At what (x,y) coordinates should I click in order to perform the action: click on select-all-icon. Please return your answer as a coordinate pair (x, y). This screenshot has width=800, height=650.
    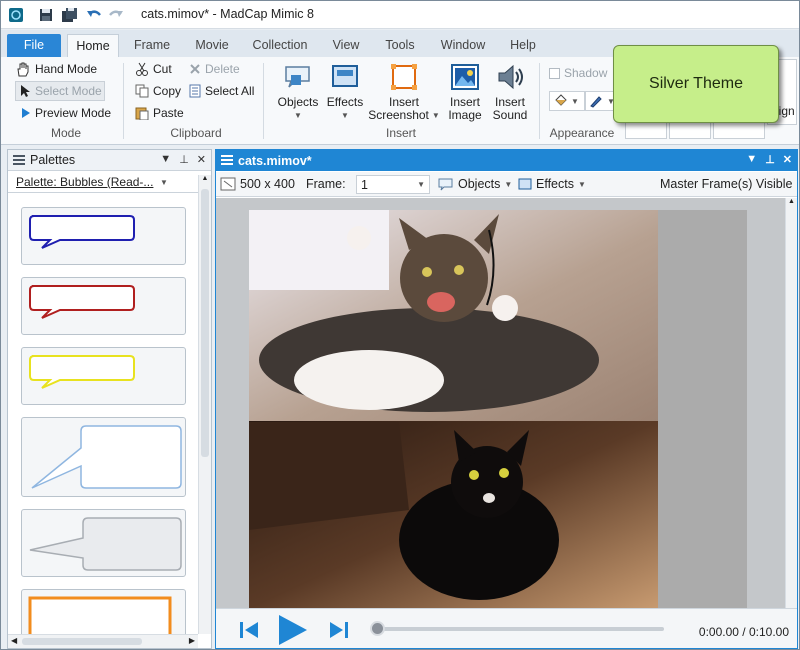
    Looking at the image, I should click on (195, 91).